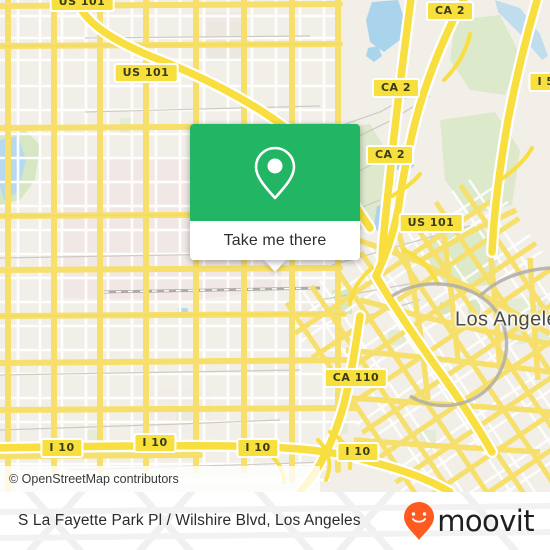  I want to click on map-attribution: © OpenStreetMap contributors, so click(160, 479).